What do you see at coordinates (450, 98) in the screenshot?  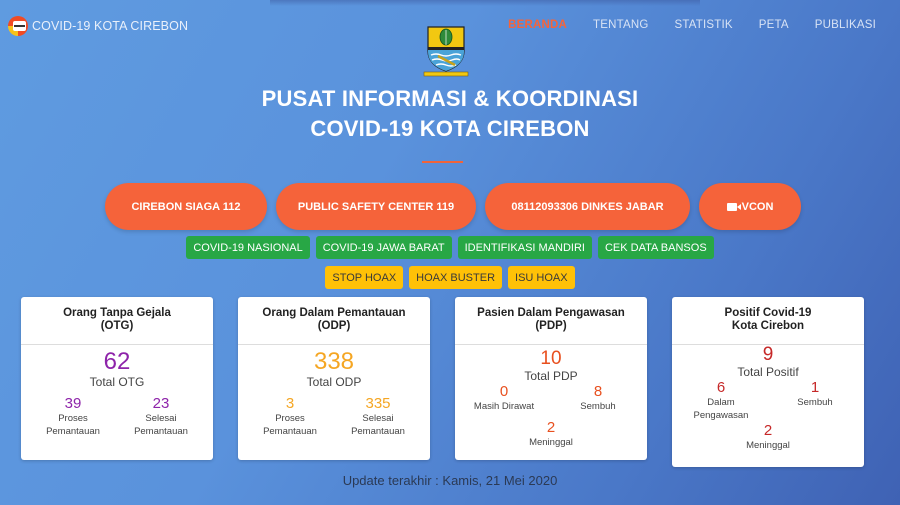 I see `title-line-1: PUSAT INFORMASI & KOORDINASI` at bounding box center [450, 98].